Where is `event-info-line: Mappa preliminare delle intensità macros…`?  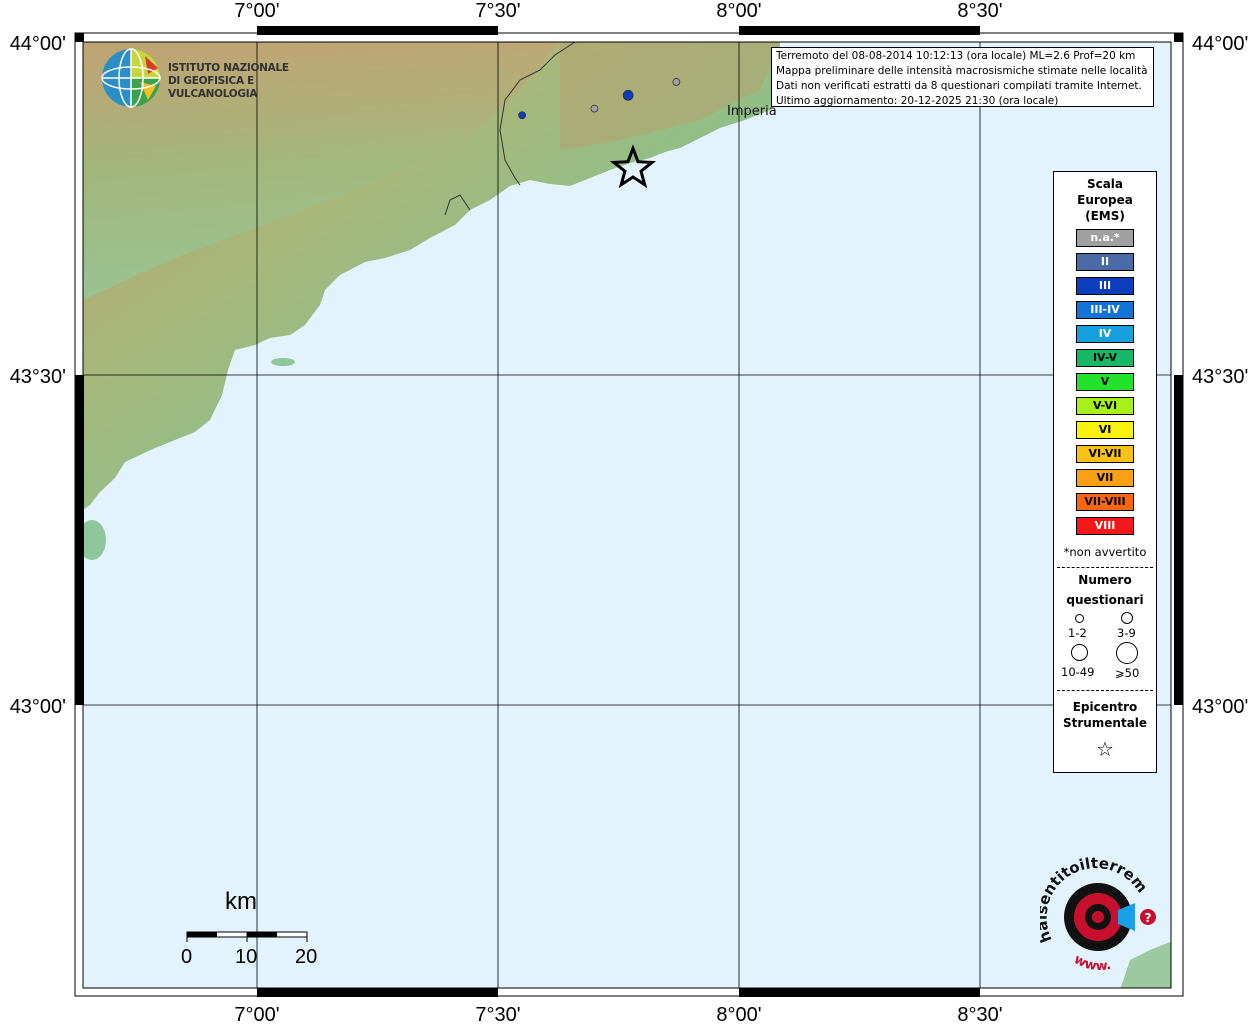
event-info-line: Mappa preliminare delle intensità macros… is located at coordinates (962, 71).